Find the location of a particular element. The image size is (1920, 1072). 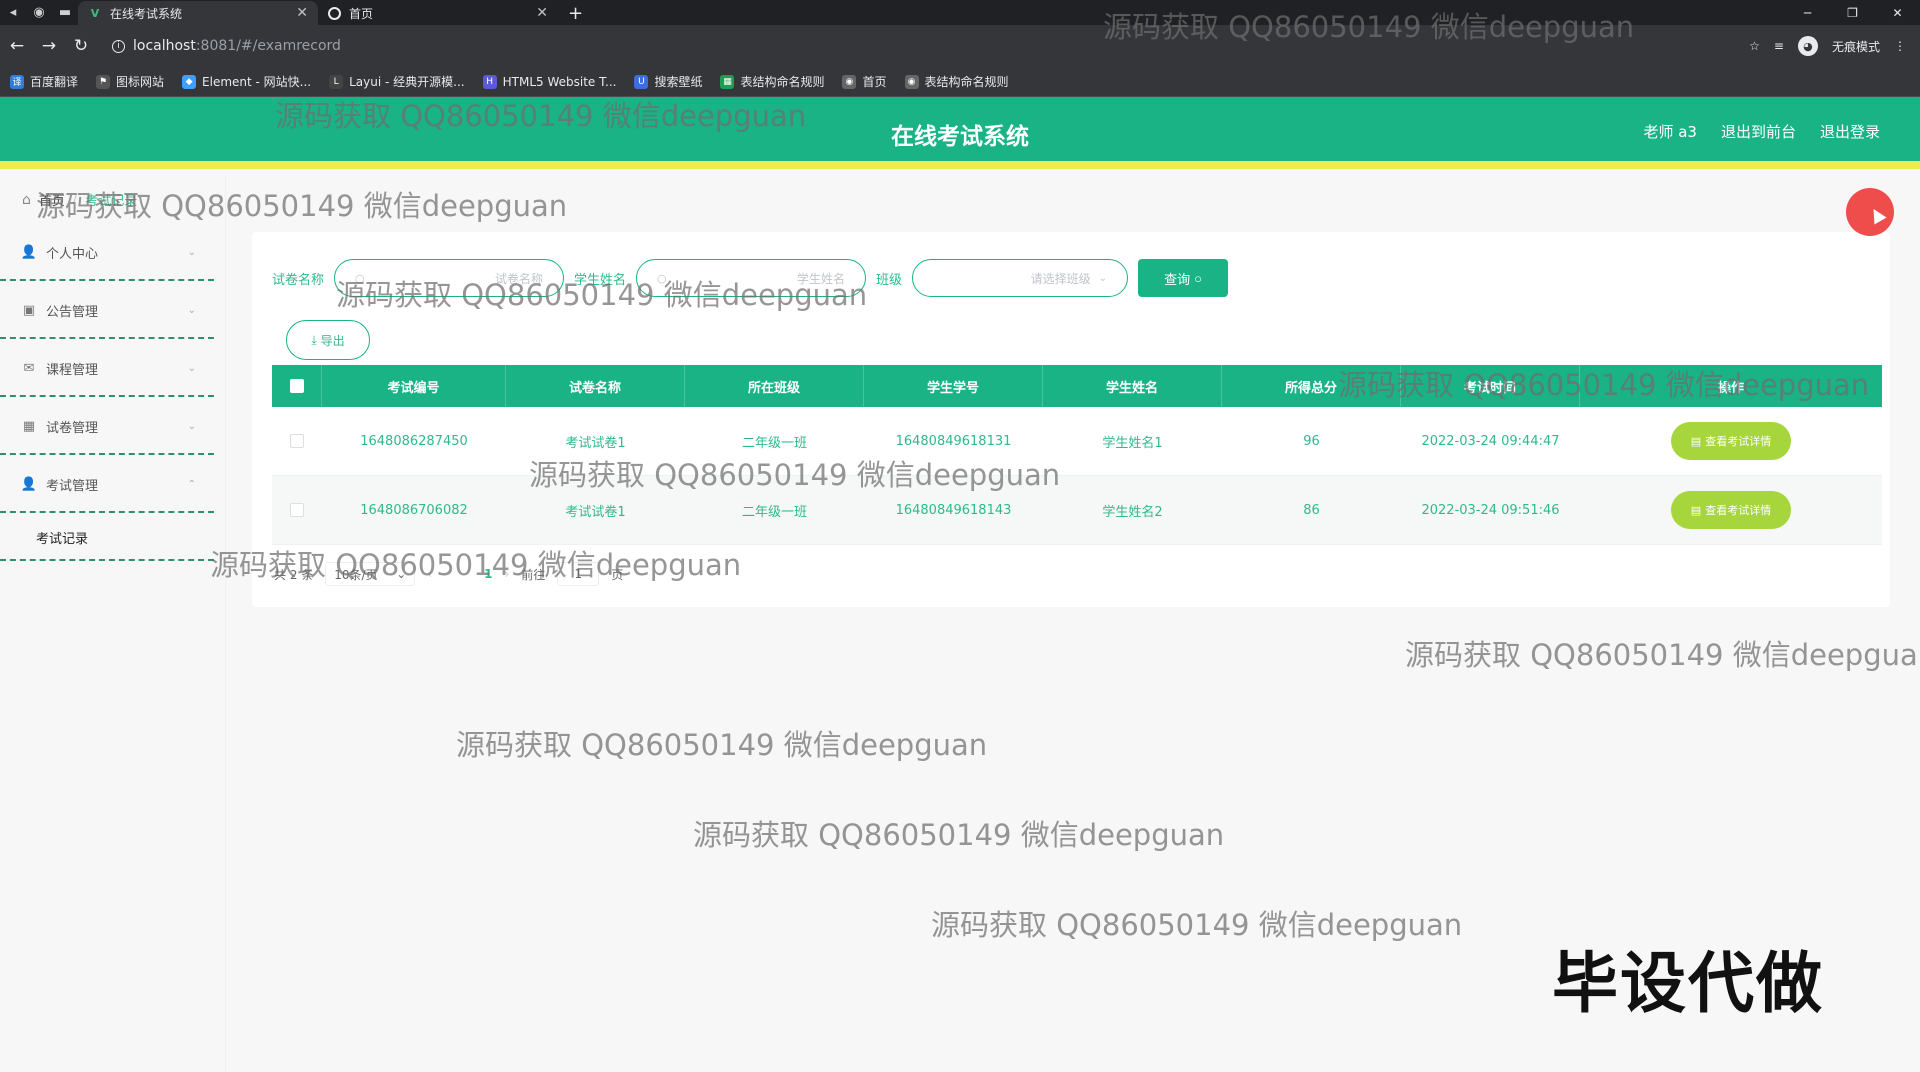

total-count: 共 2 条 is located at coordinates (294, 574).